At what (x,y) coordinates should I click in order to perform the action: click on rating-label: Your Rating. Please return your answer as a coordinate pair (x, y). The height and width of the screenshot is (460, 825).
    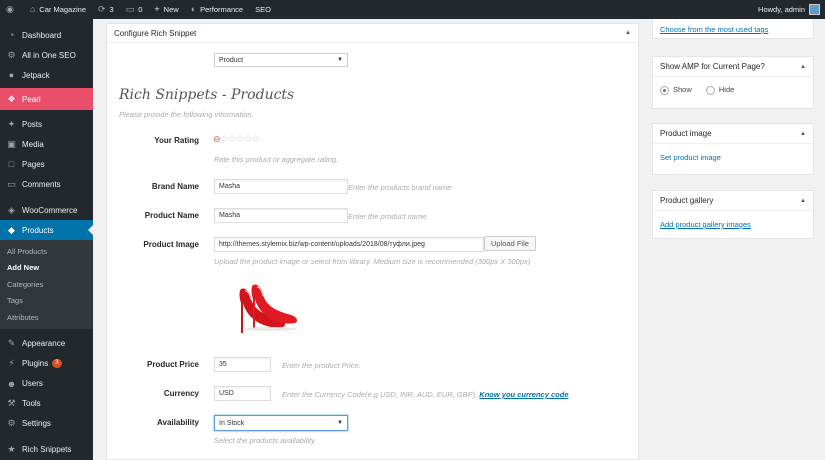
    Looking at the image, I should click on (176, 140).